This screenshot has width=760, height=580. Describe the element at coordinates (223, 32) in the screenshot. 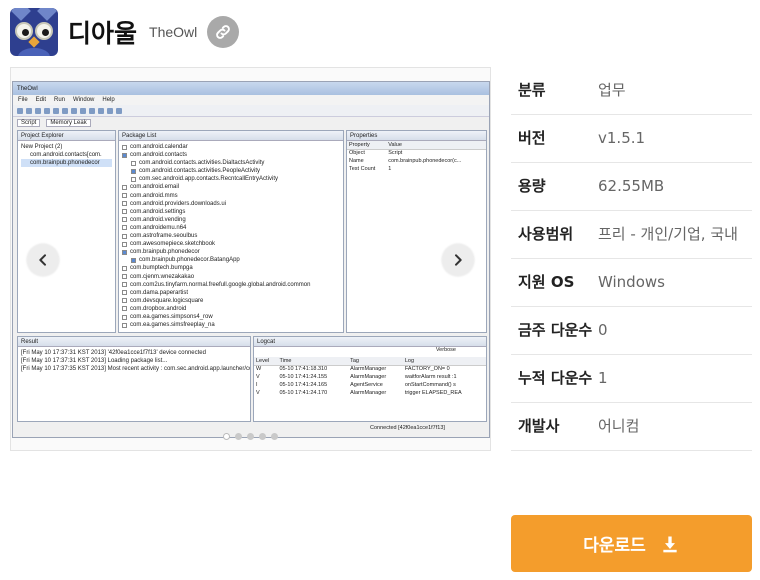

I see `homepage-link-button` at that location.